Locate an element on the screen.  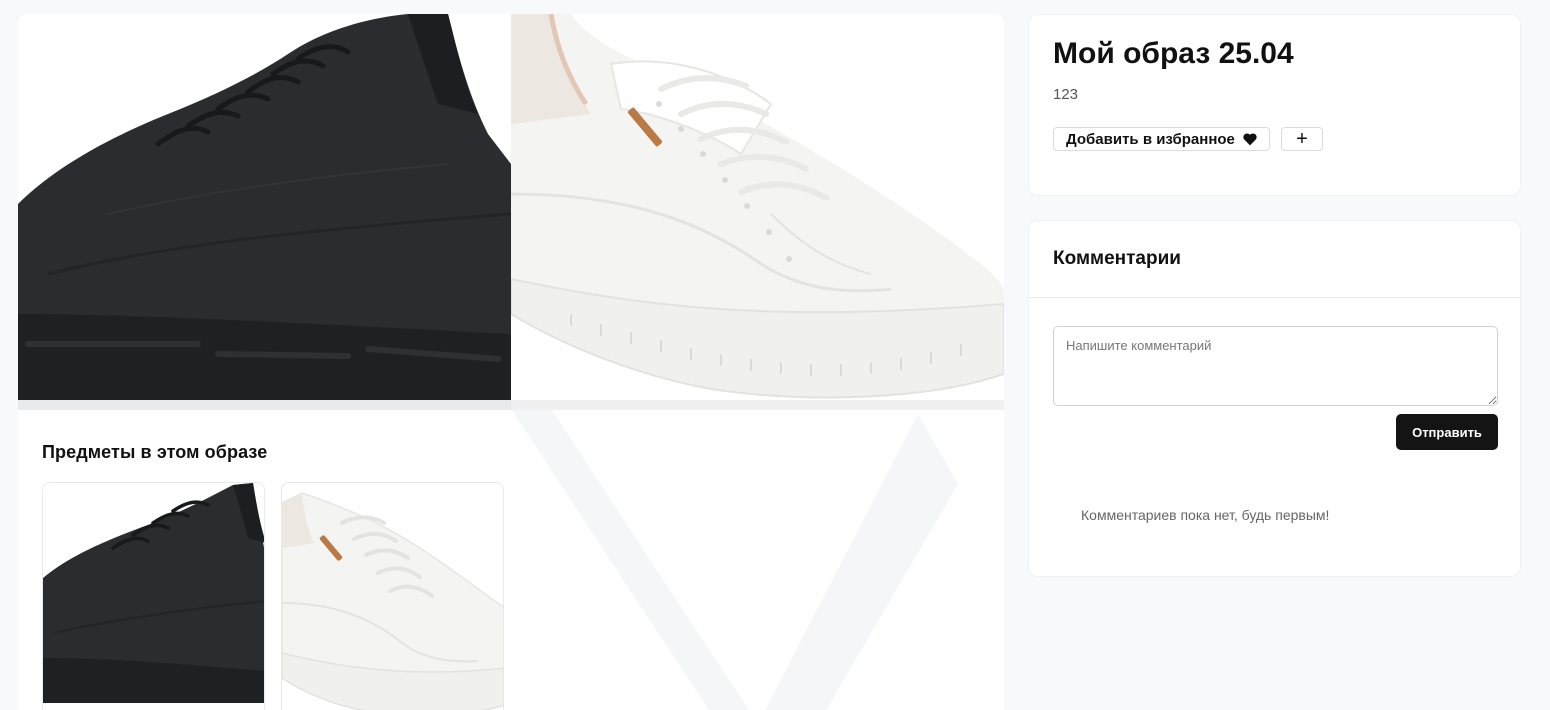
add-to-favorites-label: Добавить в избранное is located at coordinates (1150, 139).